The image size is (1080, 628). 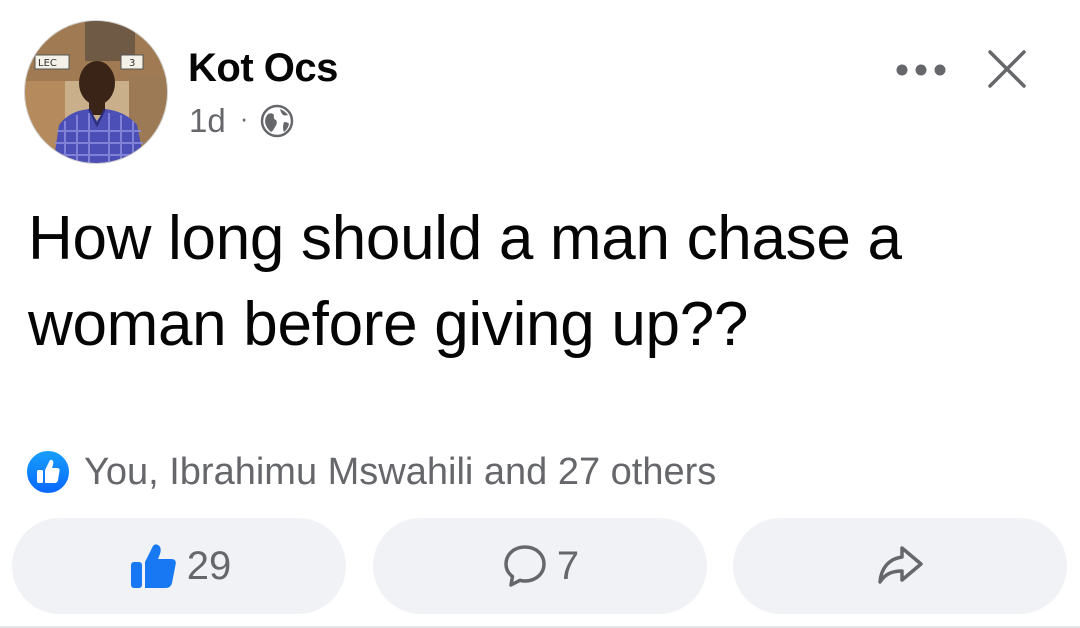 What do you see at coordinates (47, 63) in the screenshot?
I see `avatar-sign-text: LEC` at bounding box center [47, 63].